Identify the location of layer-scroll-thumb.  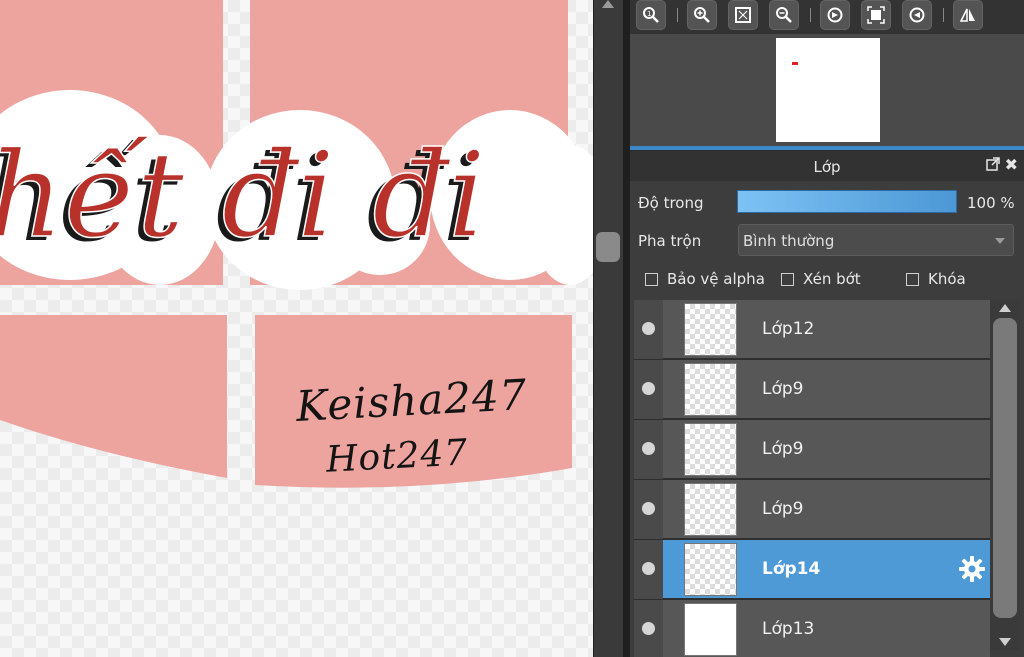
(1005, 468).